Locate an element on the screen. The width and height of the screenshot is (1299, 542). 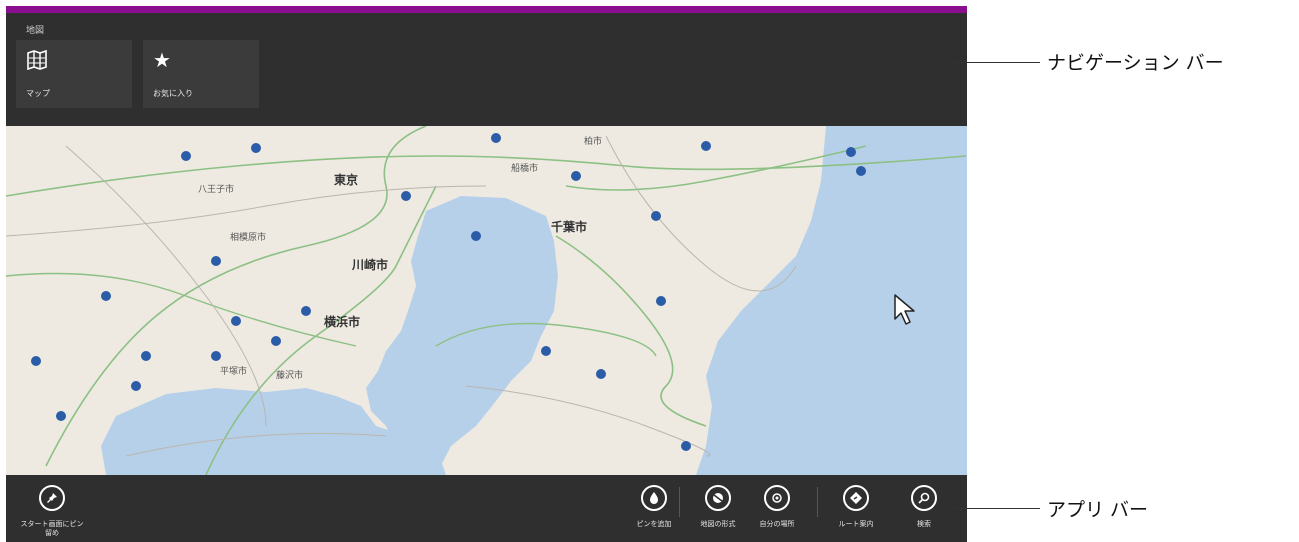
drop-pin-icon is located at coordinates (654, 498).